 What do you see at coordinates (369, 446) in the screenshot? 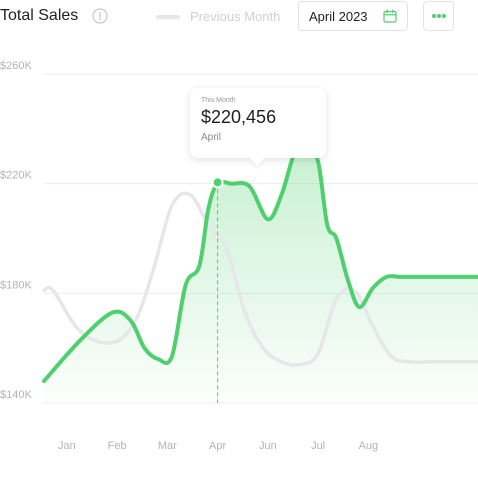
I see `x-tick-label: Aug` at bounding box center [369, 446].